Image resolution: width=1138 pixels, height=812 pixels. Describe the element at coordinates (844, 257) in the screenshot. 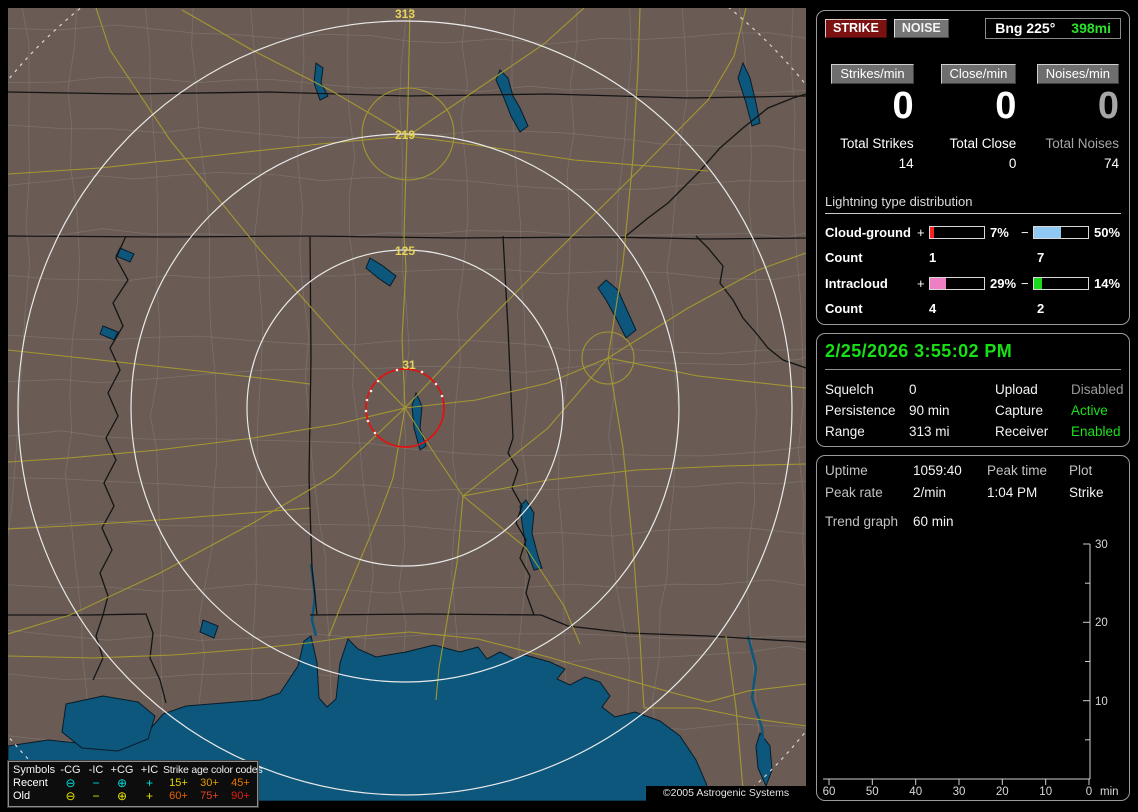

I see `cg-count-label: Count` at that location.